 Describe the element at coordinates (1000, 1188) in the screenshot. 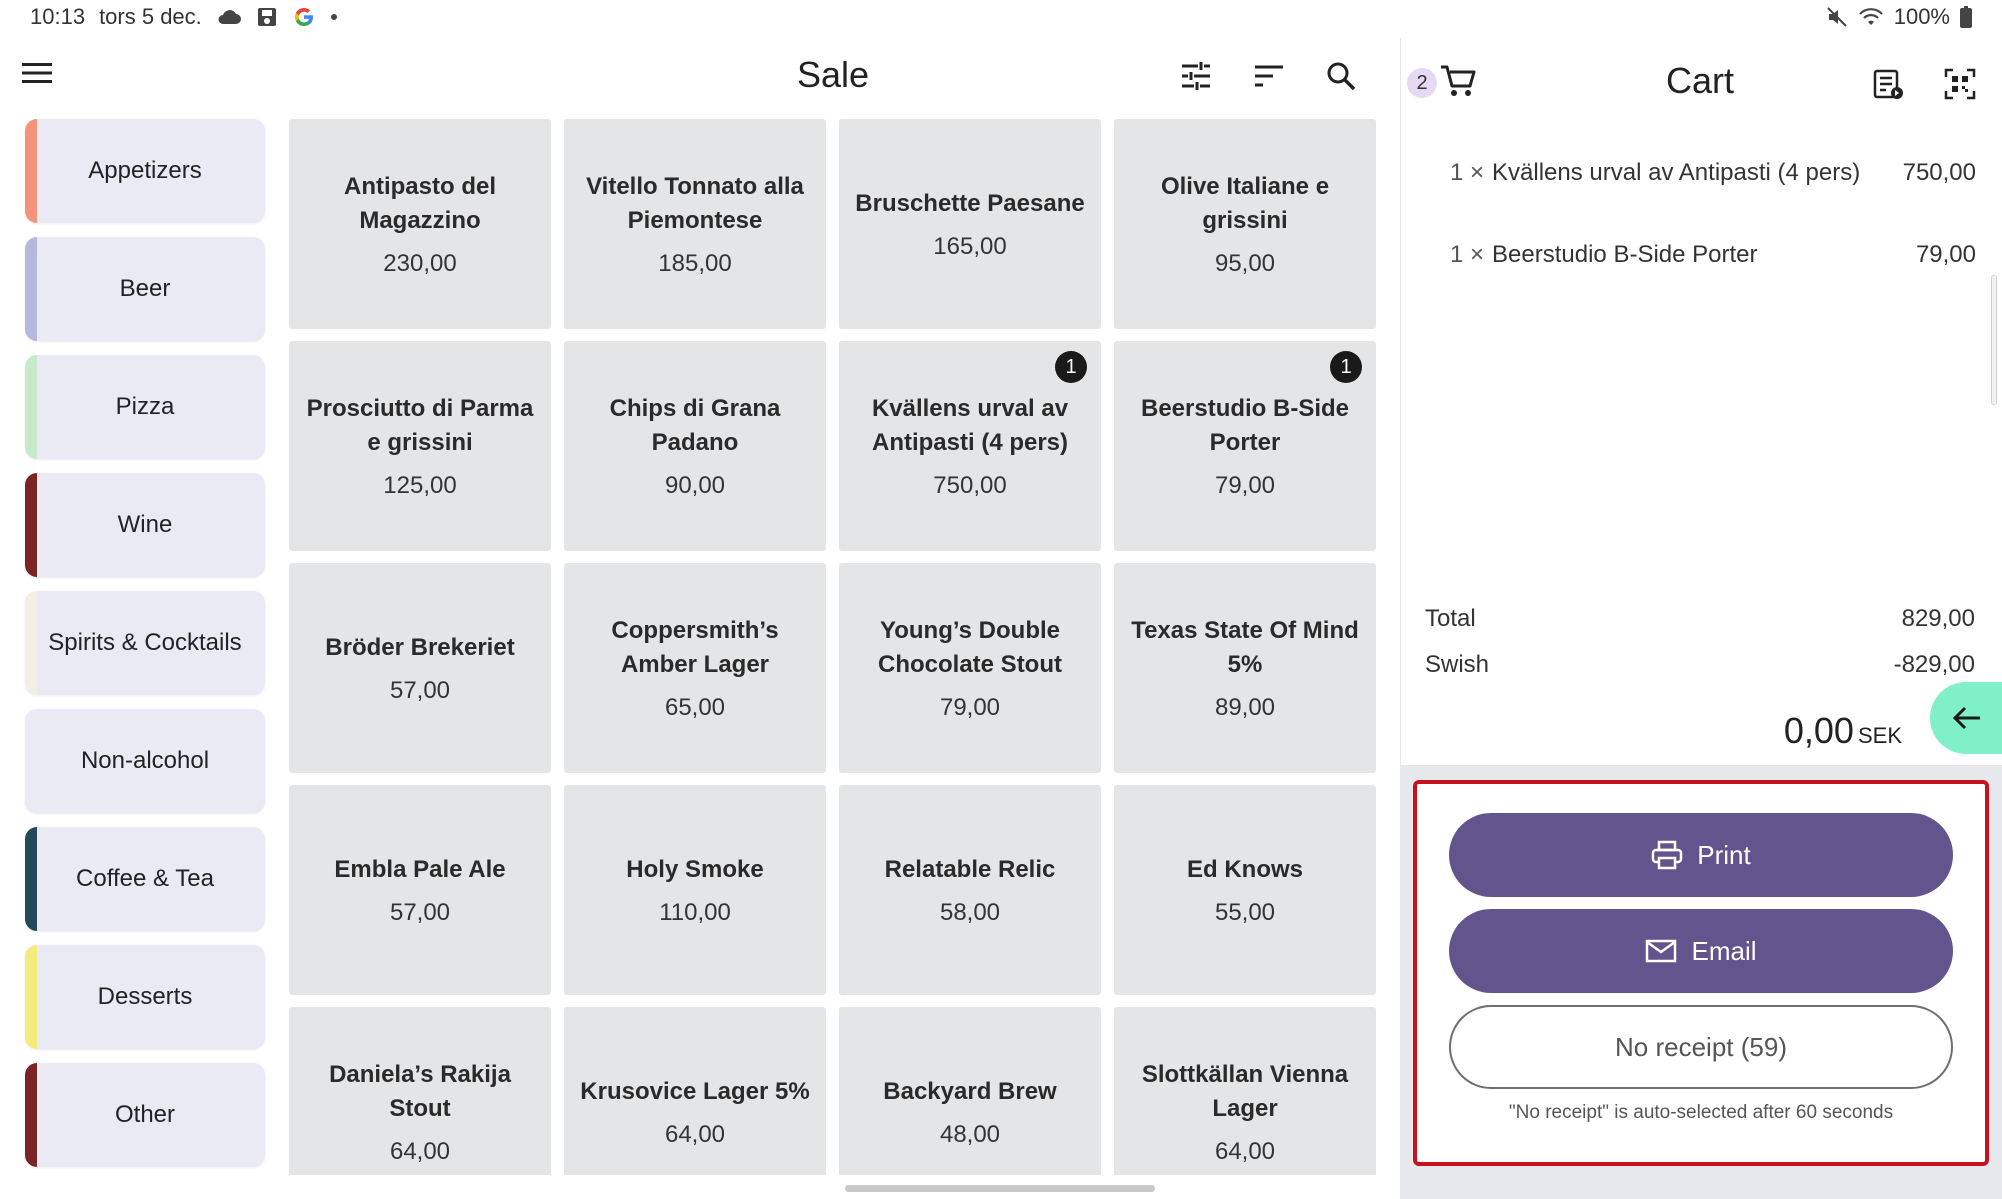

I see `home-indicator` at that location.